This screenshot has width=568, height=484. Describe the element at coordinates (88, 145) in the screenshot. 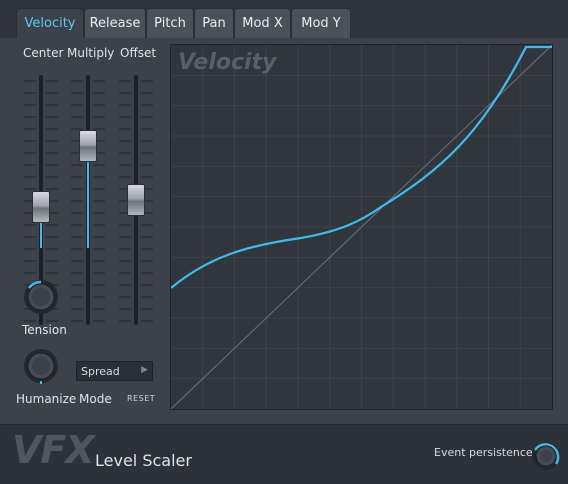

I see `multiply-fader-handle` at that location.